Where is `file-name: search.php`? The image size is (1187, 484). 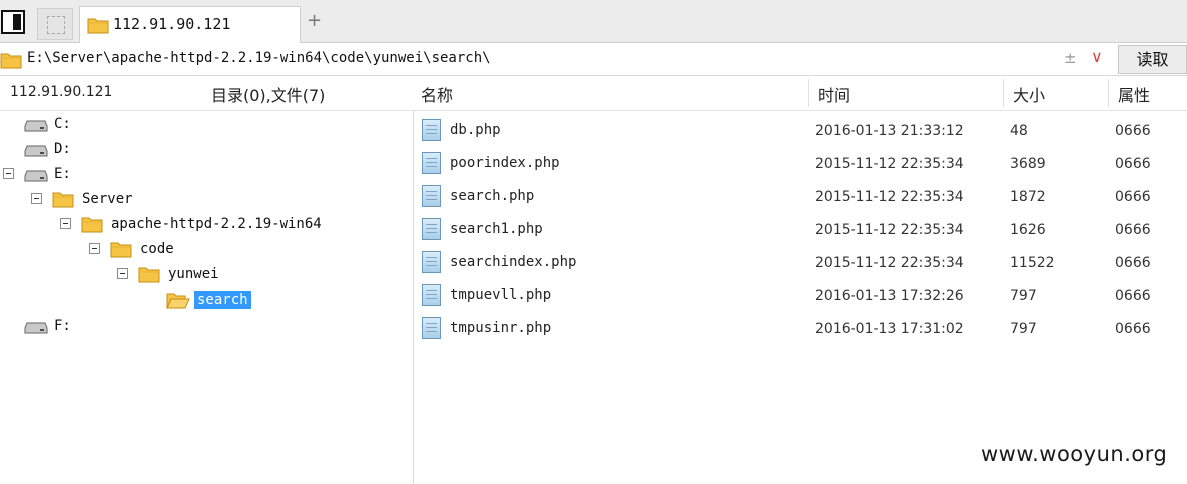
file-name: search.php is located at coordinates (492, 196).